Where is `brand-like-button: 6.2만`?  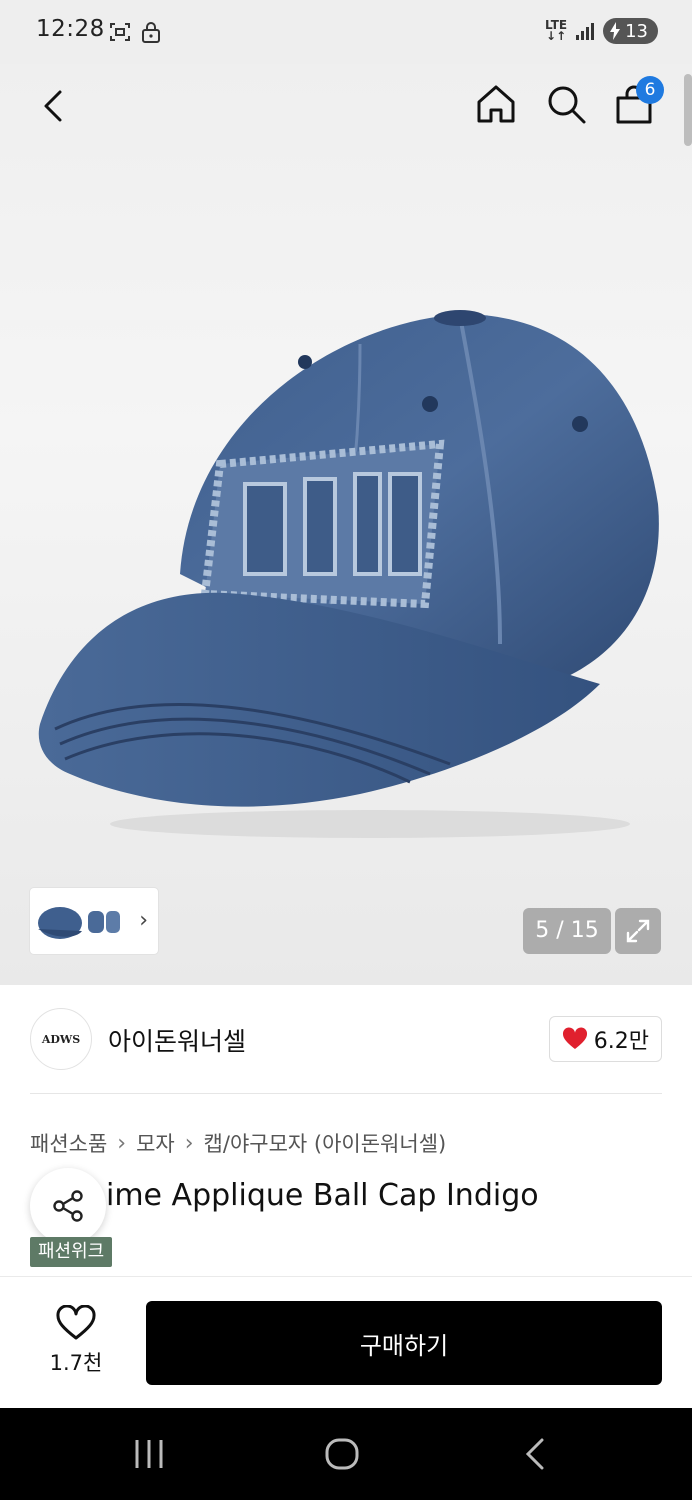 brand-like-button: 6.2만 is located at coordinates (605, 1039).